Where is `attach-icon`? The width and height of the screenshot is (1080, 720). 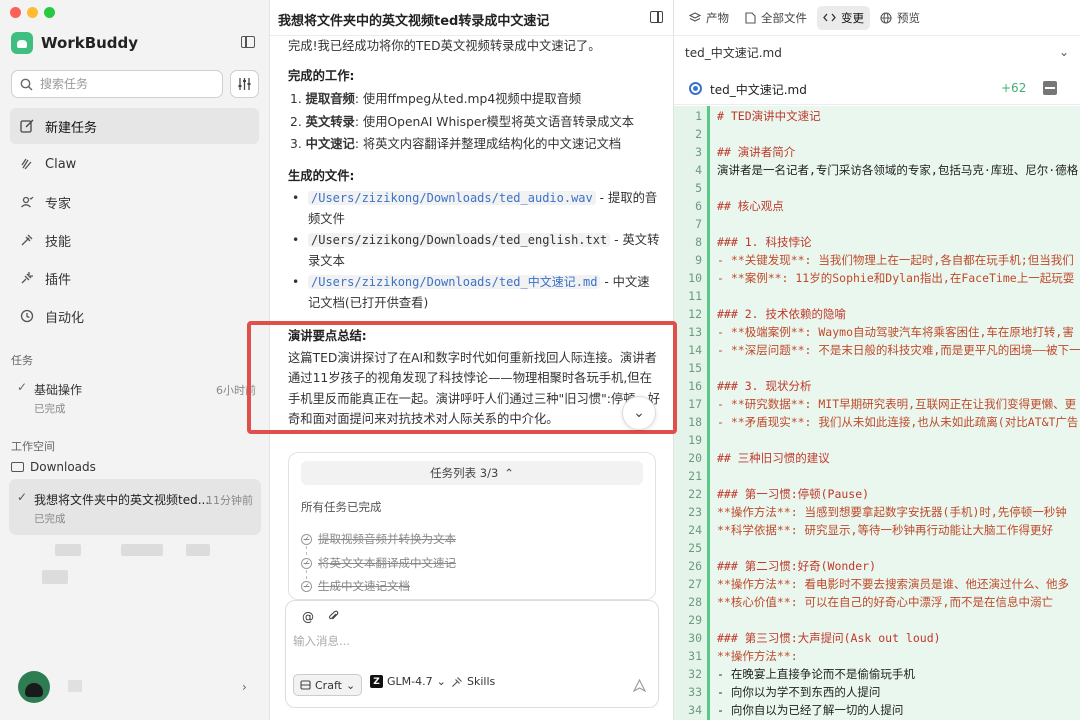
attach-icon is located at coordinates (333, 617).